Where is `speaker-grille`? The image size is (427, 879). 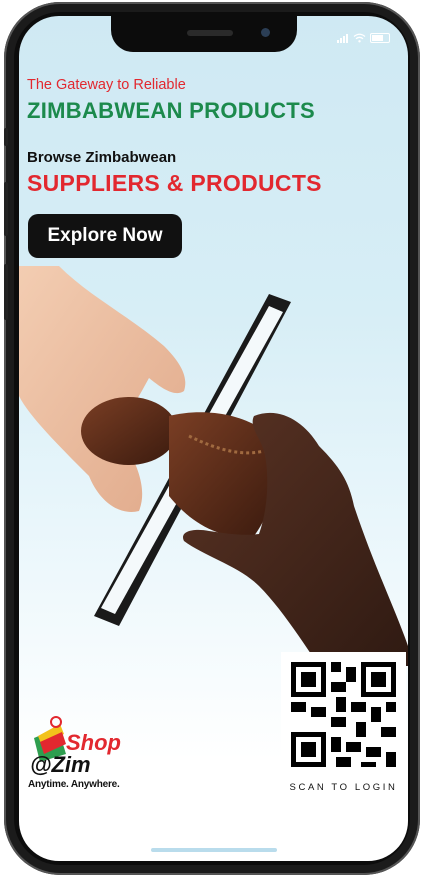 speaker-grille is located at coordinates (210, 33).